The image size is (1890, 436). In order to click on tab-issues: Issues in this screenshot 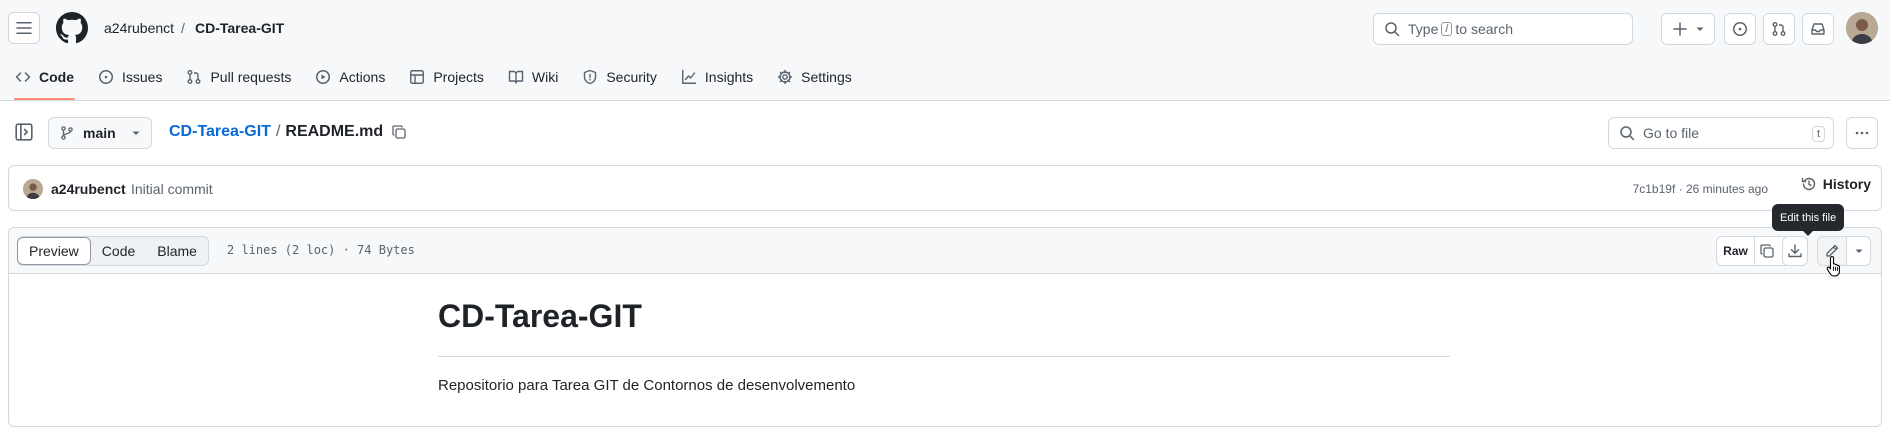, I will do `click(130, 77)`.